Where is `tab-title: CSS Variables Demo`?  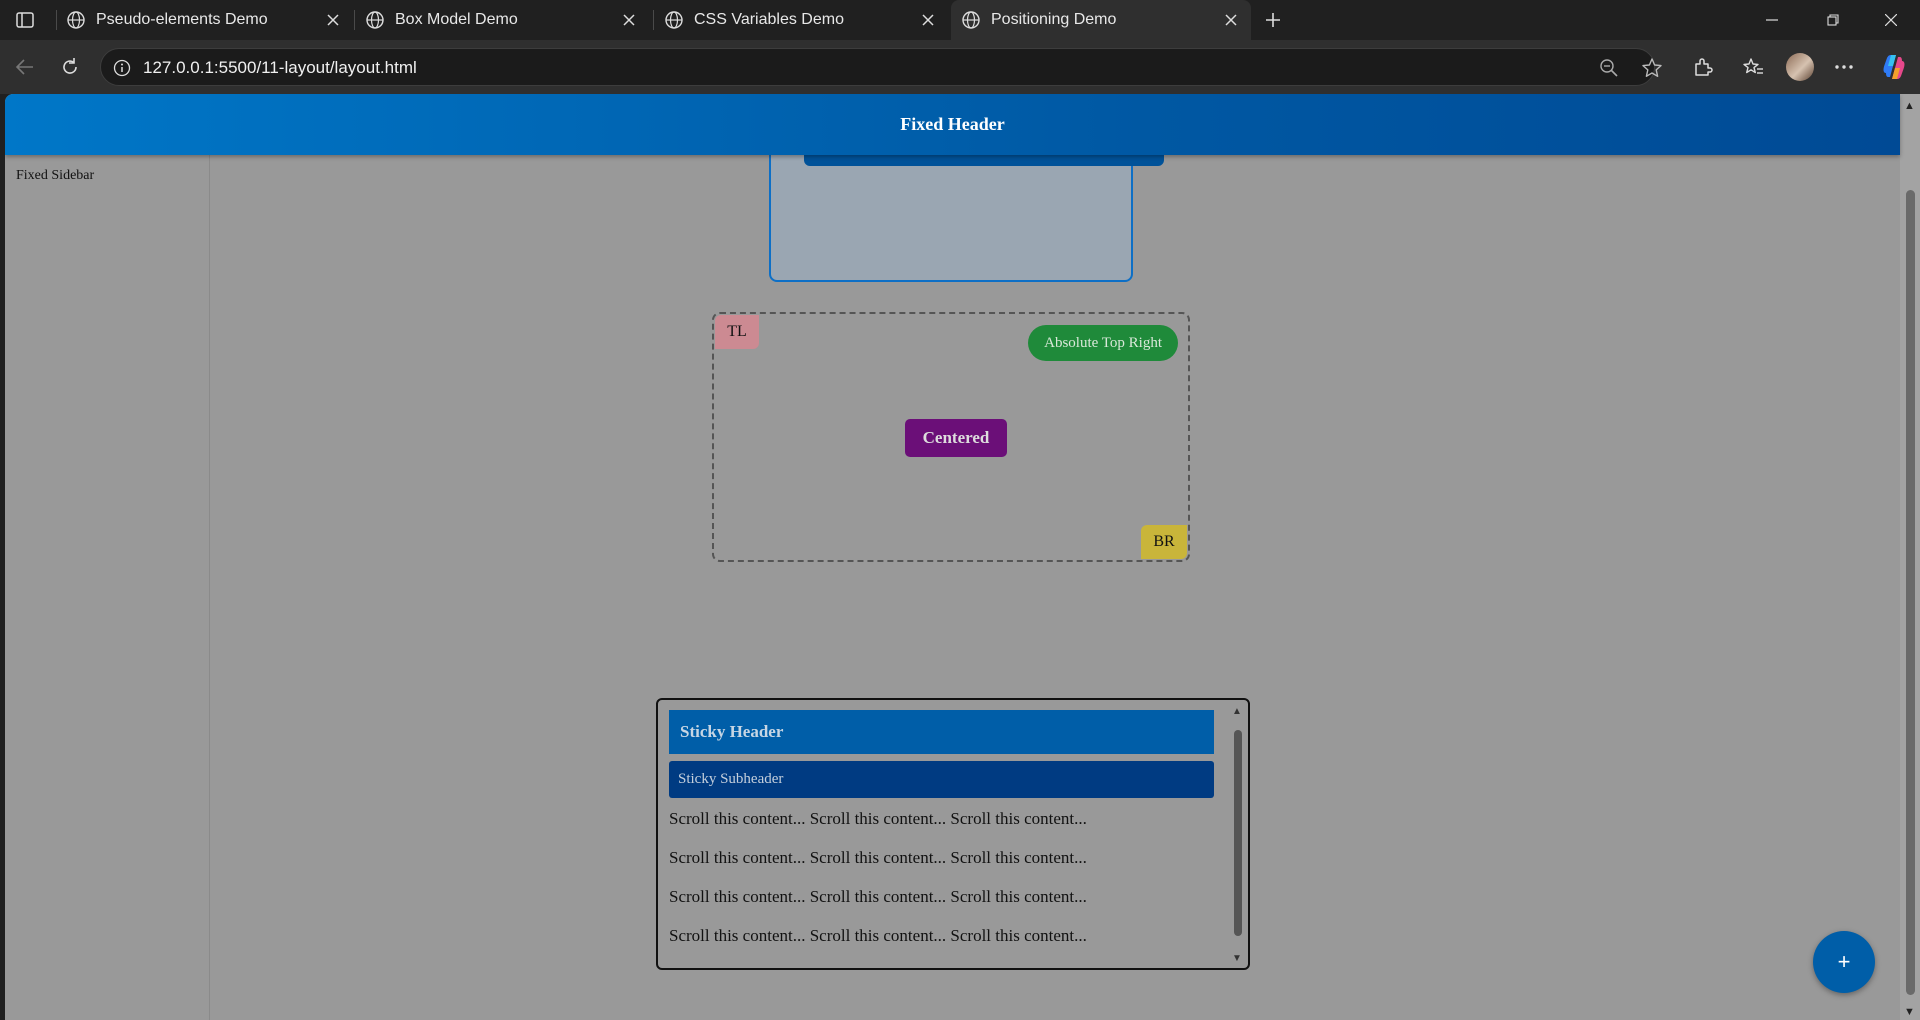
tab-title: CSS Variables Demo is located at coordinates (769, 19).